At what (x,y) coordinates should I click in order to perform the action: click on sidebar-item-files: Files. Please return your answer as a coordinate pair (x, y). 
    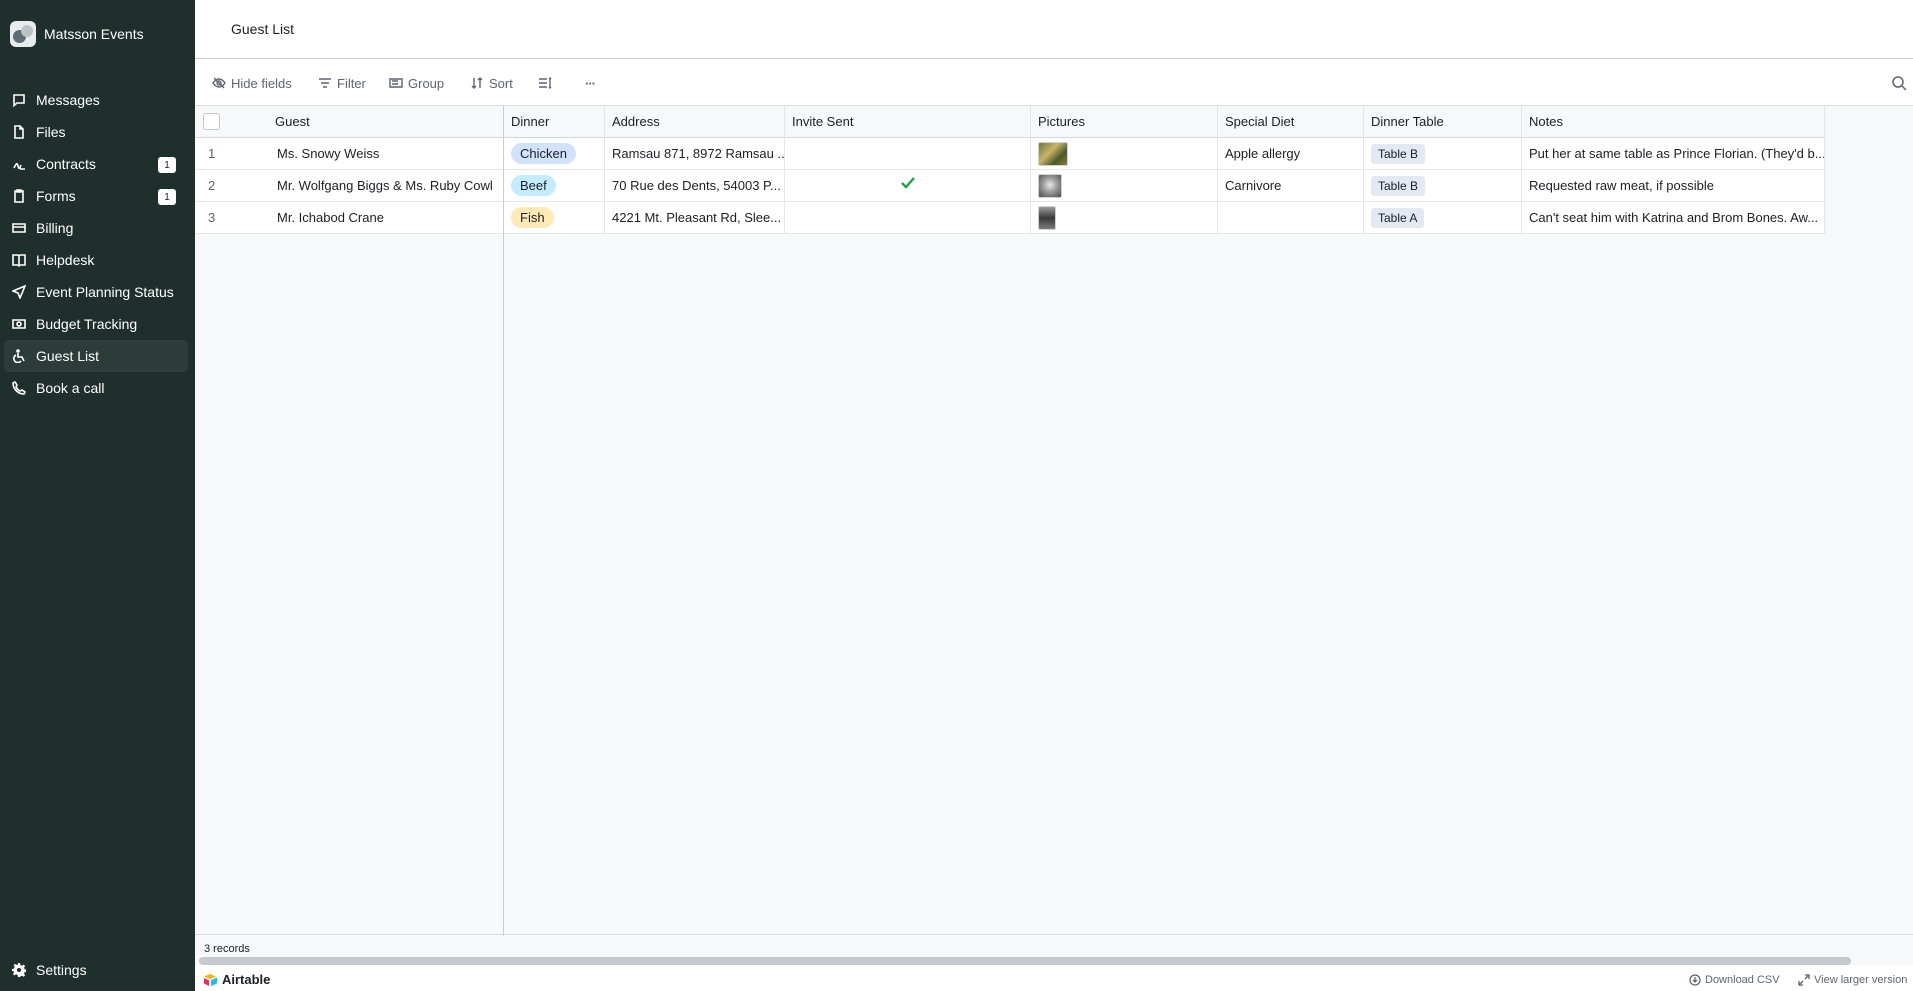
    Looking at the image, I should click on (96, 132).